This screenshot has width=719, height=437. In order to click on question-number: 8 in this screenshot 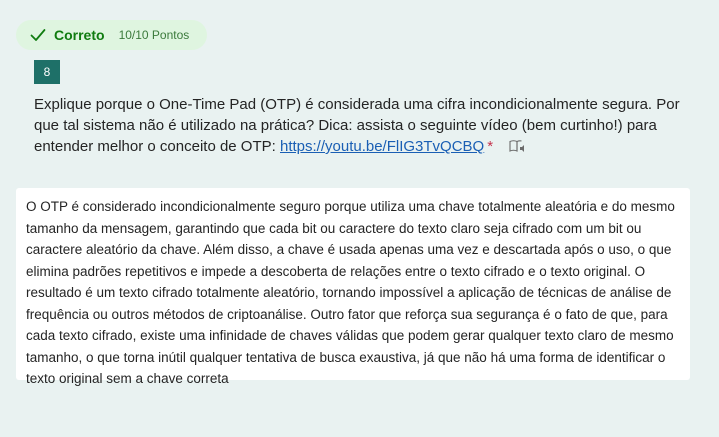, I will do `click(47, 72)`.